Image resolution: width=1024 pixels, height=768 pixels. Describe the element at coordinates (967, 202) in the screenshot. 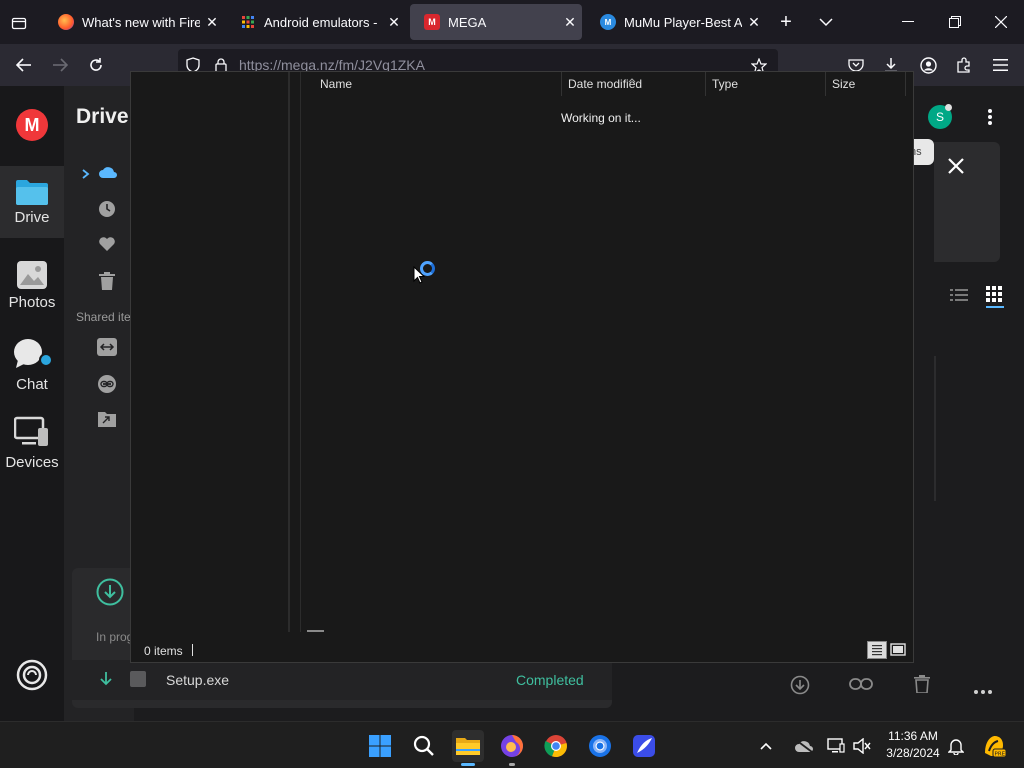

I see `info-panel` at that location.